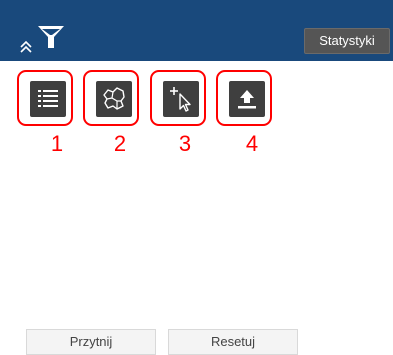 The width and height of the screenshot is (393, 355). What do you see at coordinates (185, 143) in the screenshot?
I see `annotation-number: 3` at bounding box center [185, 143].